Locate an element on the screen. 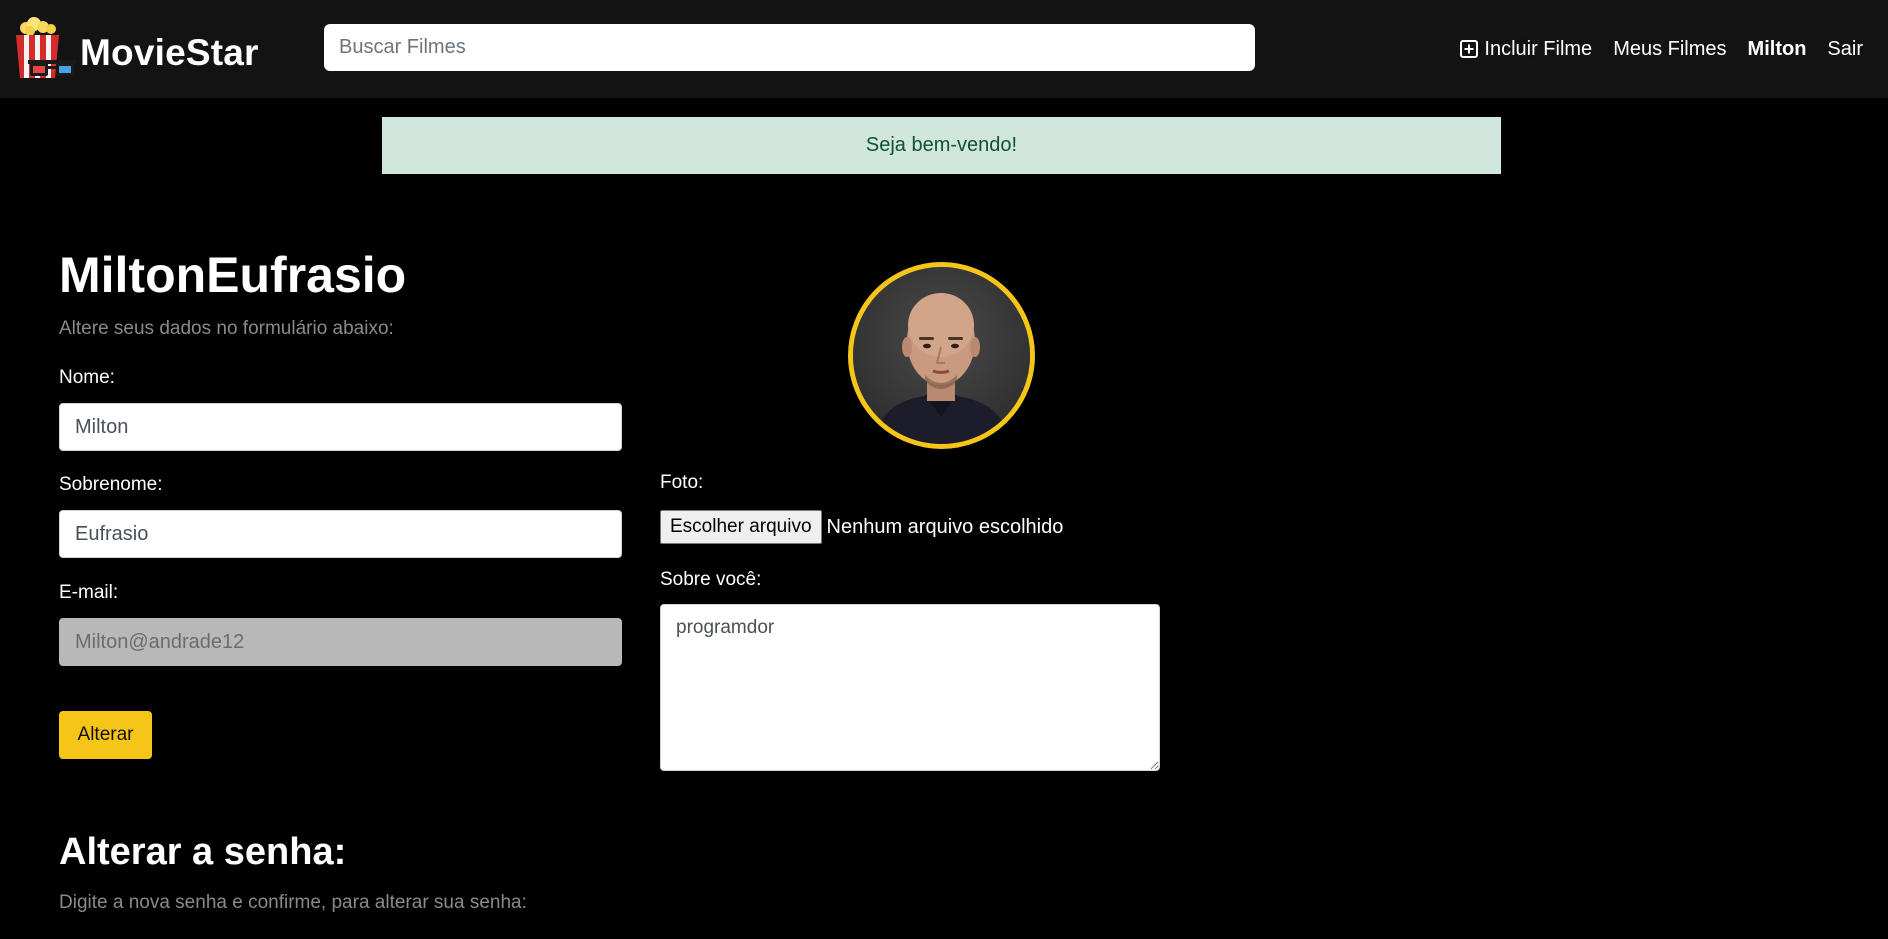 The height and width of the screenshot is (939, 1888). welcome-alert: Seja bem-vendo! is located at coordinates (941, 145).